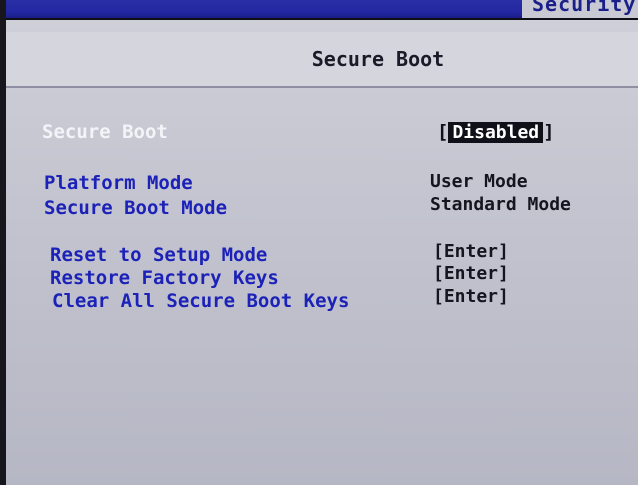 The height and width of the screenshot is (485, 638). What do you see at coordinates (443, 132) in the screenshot?
I see `bracket-left: [` at bounding box center [443, 132].